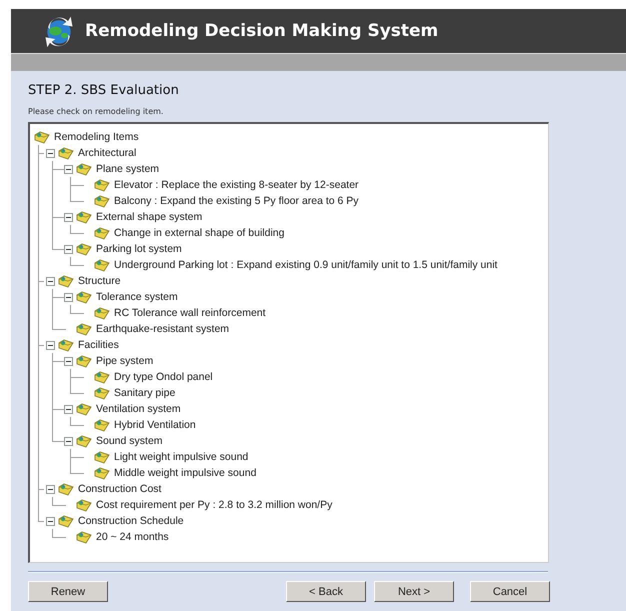  I want to click on tree-item: Sanitary pipe, so click(145, 393).